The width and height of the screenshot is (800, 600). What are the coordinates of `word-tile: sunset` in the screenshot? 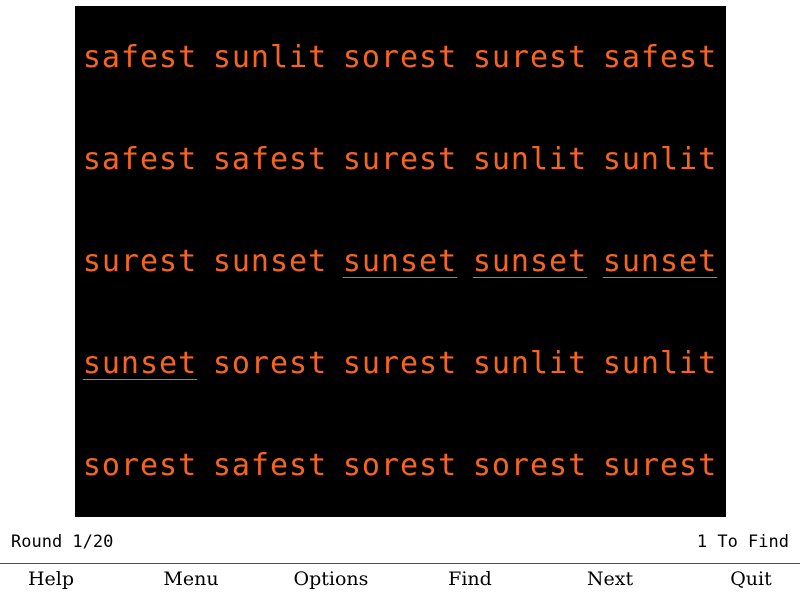 It's located at (270, 262).